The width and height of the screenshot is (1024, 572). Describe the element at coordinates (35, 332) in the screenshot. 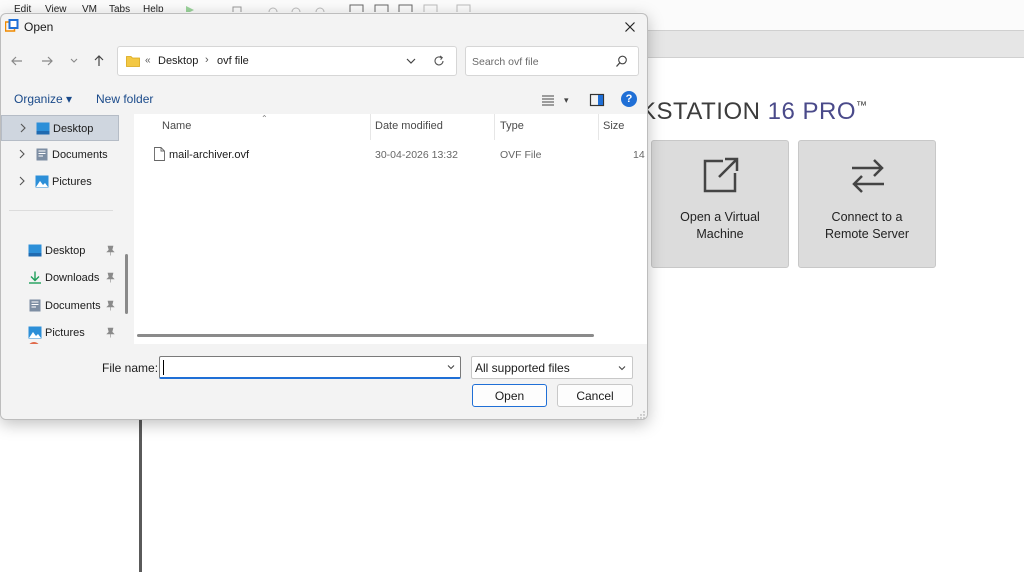

I see `pictures-folder-icon` at that location.